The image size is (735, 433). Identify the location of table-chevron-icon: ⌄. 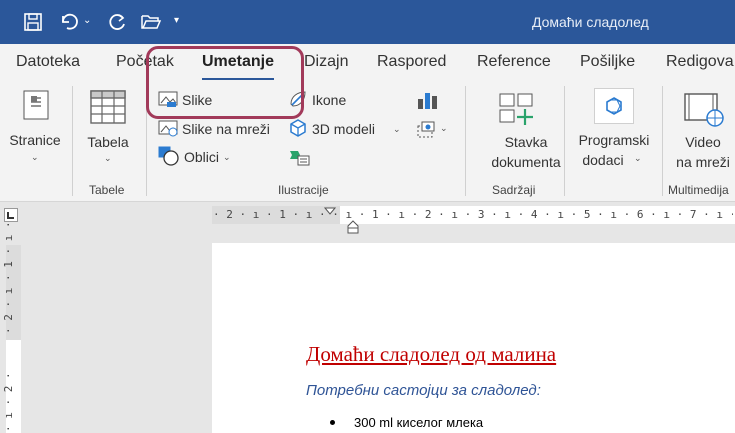
(108, 158).